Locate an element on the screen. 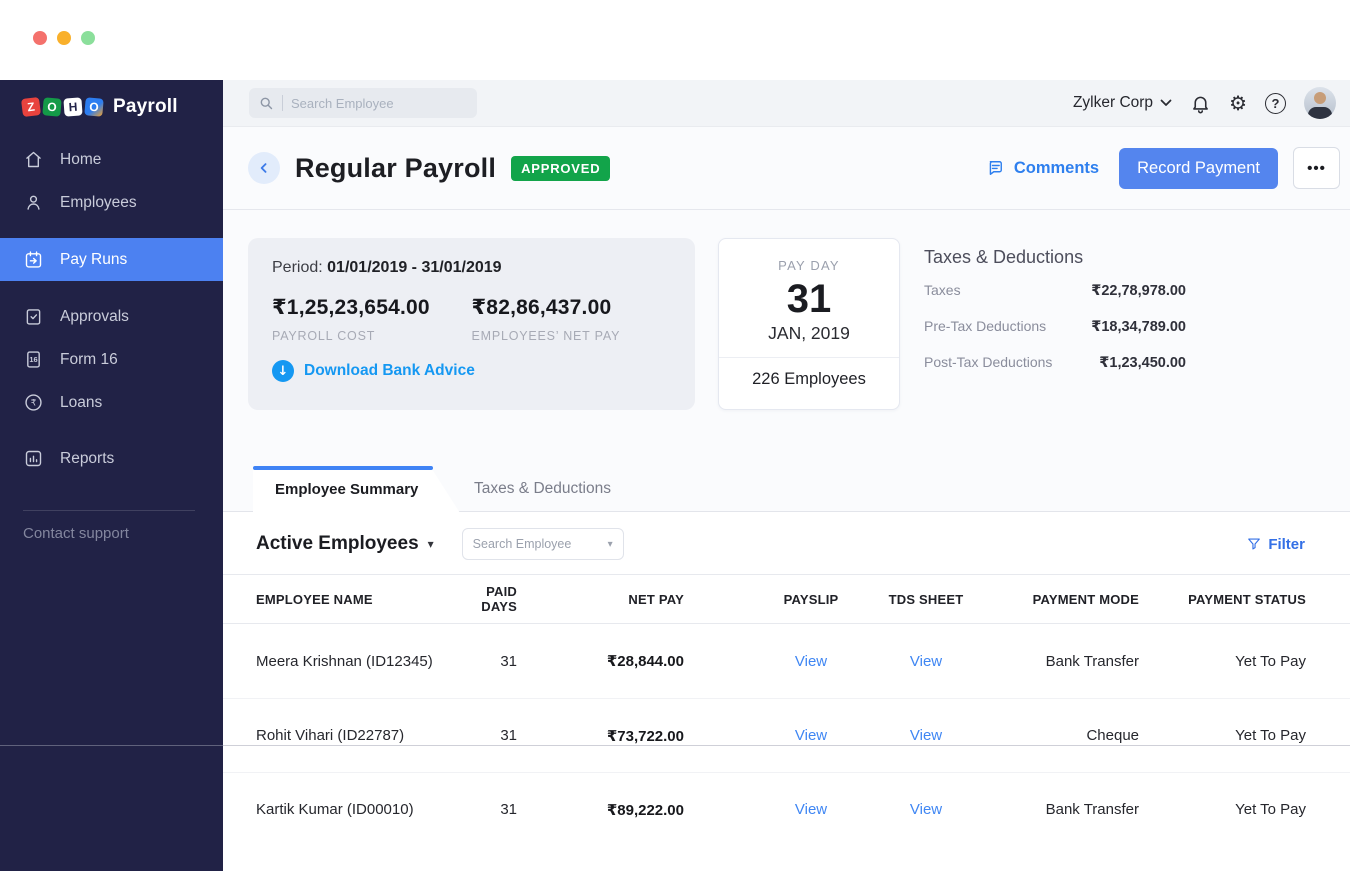 The image size is (1350, 871). notifications-button is located at coordinates (1200, 103).